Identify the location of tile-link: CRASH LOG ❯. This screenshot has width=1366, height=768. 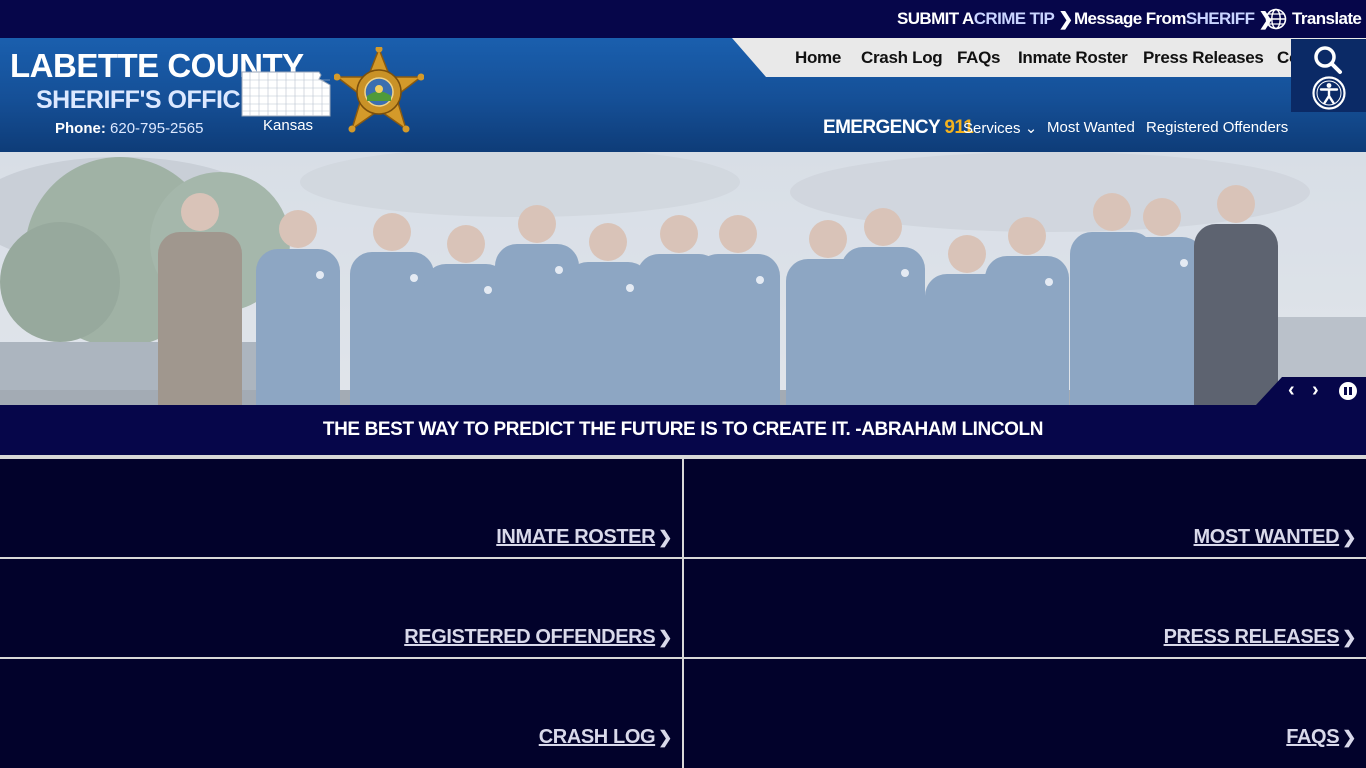
(605, 737).